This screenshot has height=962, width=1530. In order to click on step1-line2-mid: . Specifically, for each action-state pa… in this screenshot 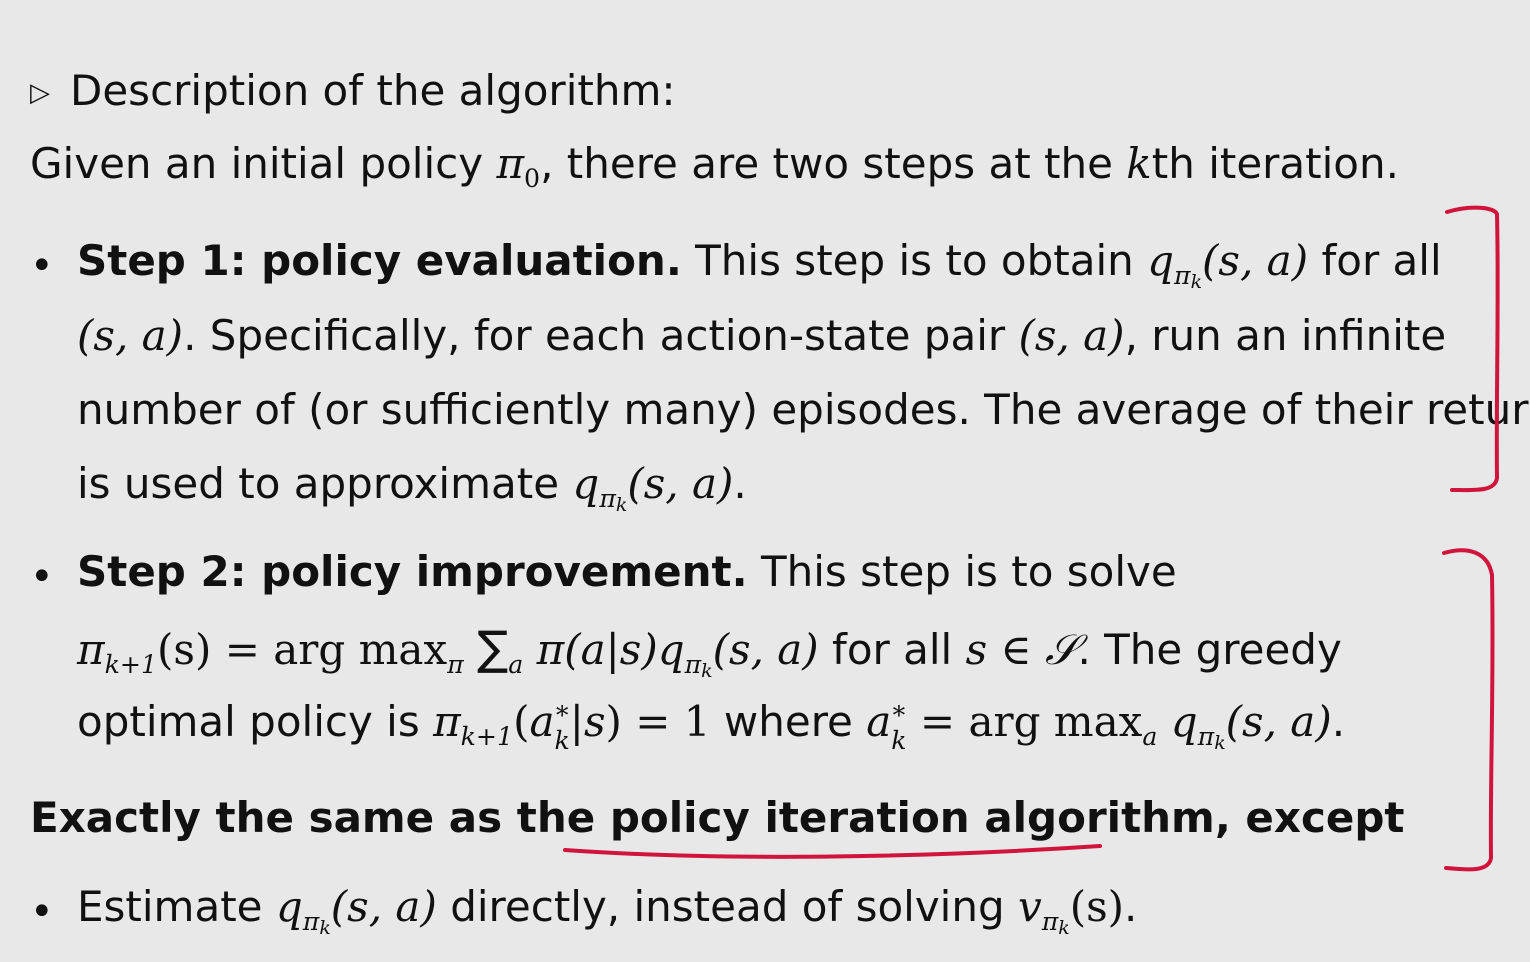, I will do `click(601, 335)`.